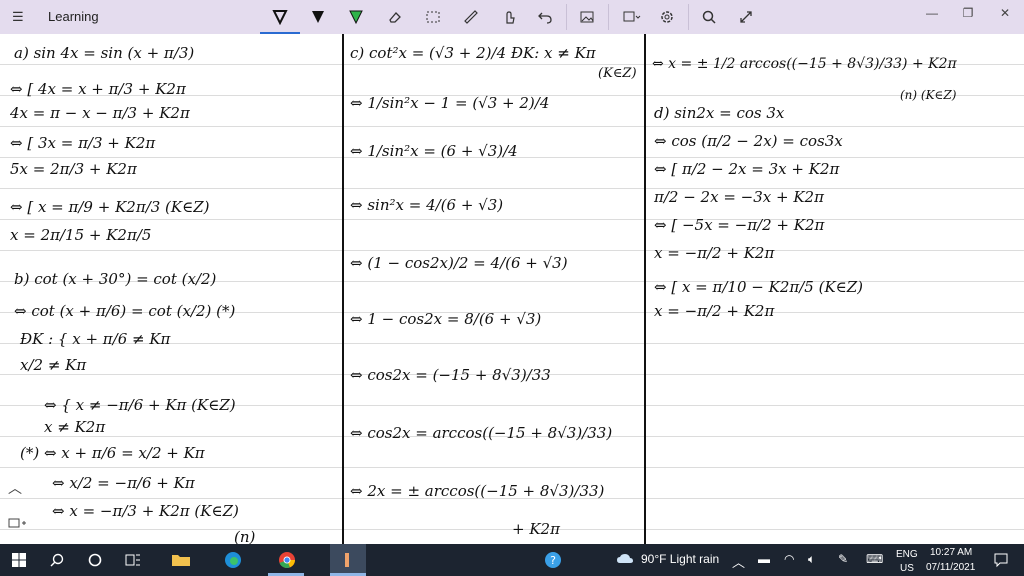 The width and height of the screenshot is (1024, 576). Describe the element at coordinates (110, 207) in the screenshot. I see `note-line: ⇔ [ x = π/9 + K2π/3 (K∈Z)` at that location.